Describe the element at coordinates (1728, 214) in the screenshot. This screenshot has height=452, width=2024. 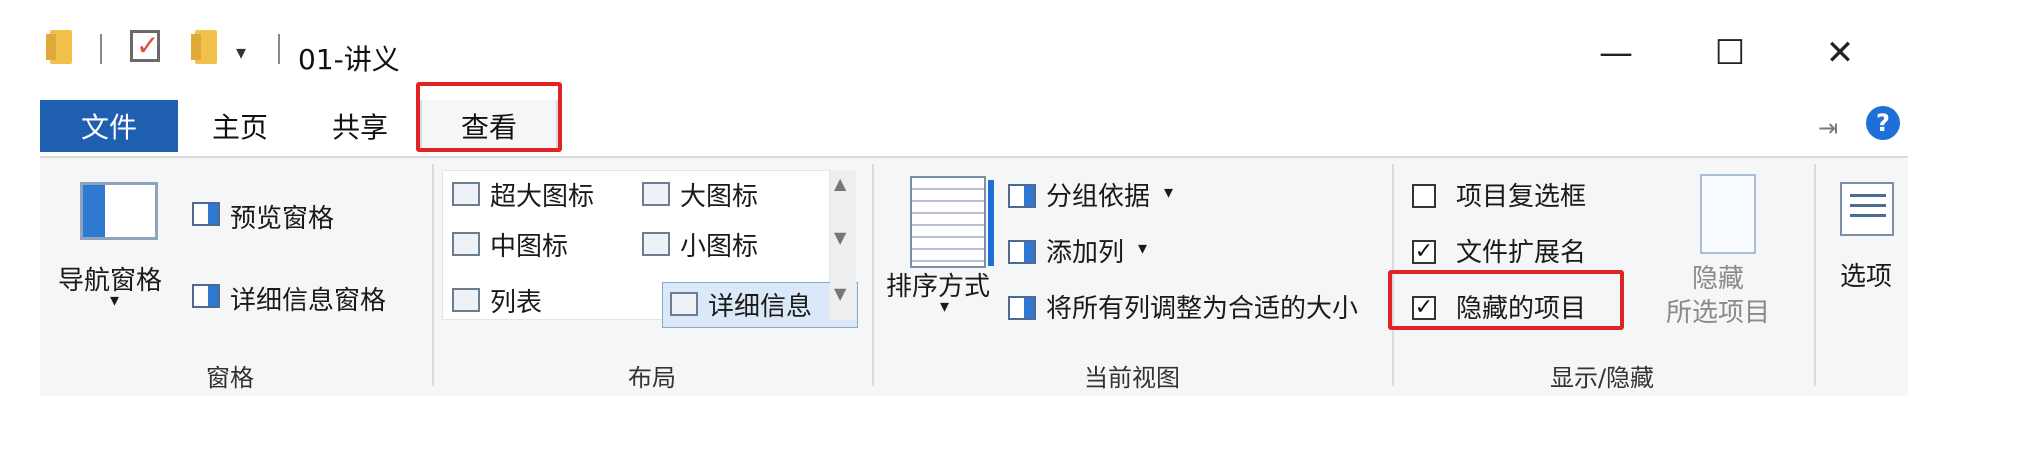
I see `hide-selected-icon` at that location.